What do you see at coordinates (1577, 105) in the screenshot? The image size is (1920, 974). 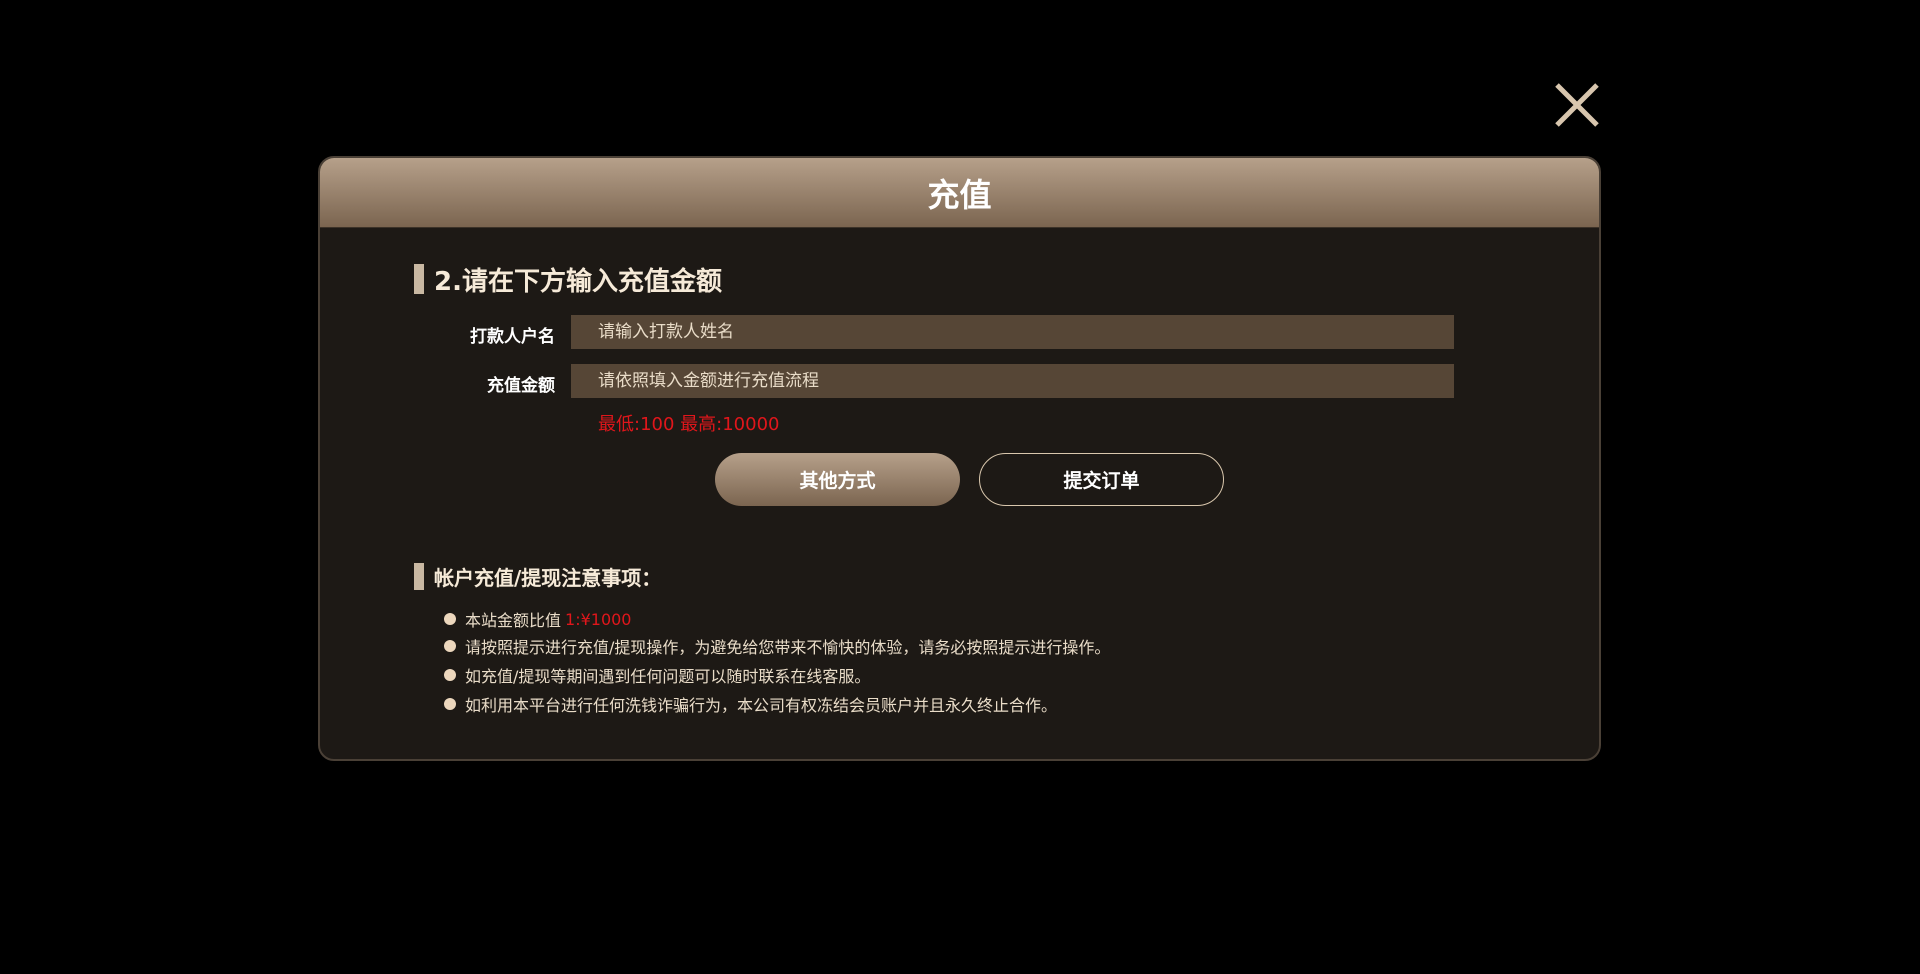 I see `close-icon` at bounding box center [1577, 105].